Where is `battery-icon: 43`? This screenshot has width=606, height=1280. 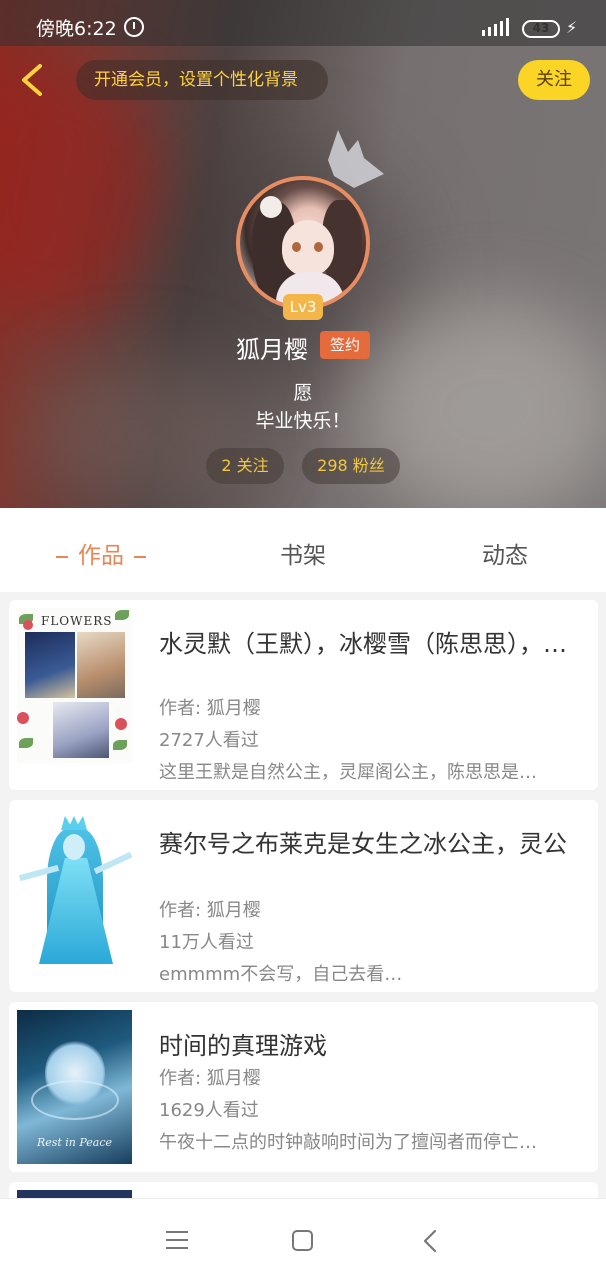 battery-icon: 43 is located at coordinates (541, 29).